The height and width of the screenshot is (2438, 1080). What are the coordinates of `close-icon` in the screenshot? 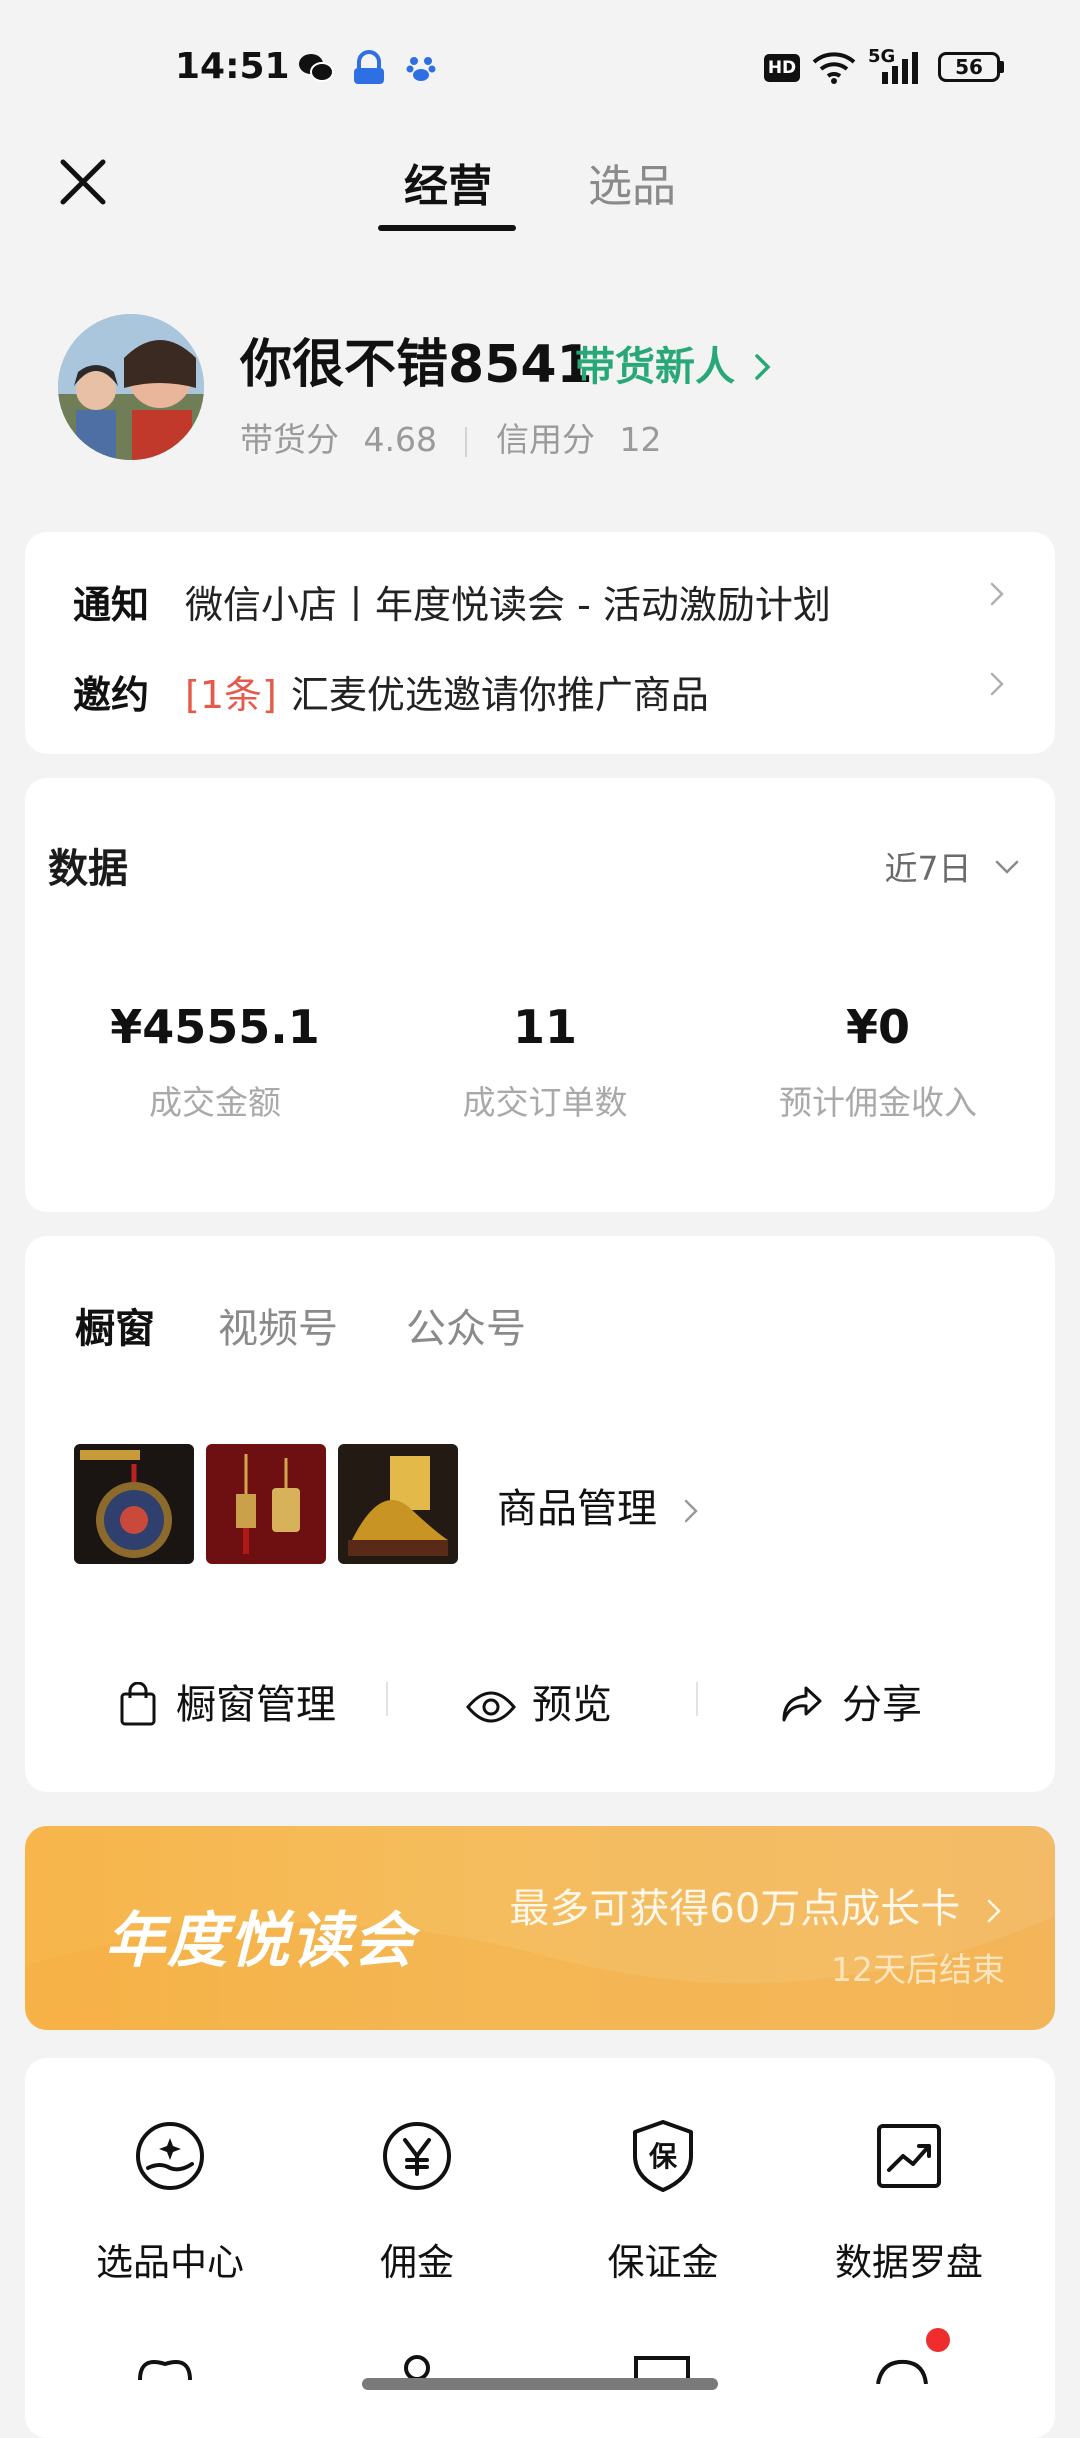 It's located at (83, 182).